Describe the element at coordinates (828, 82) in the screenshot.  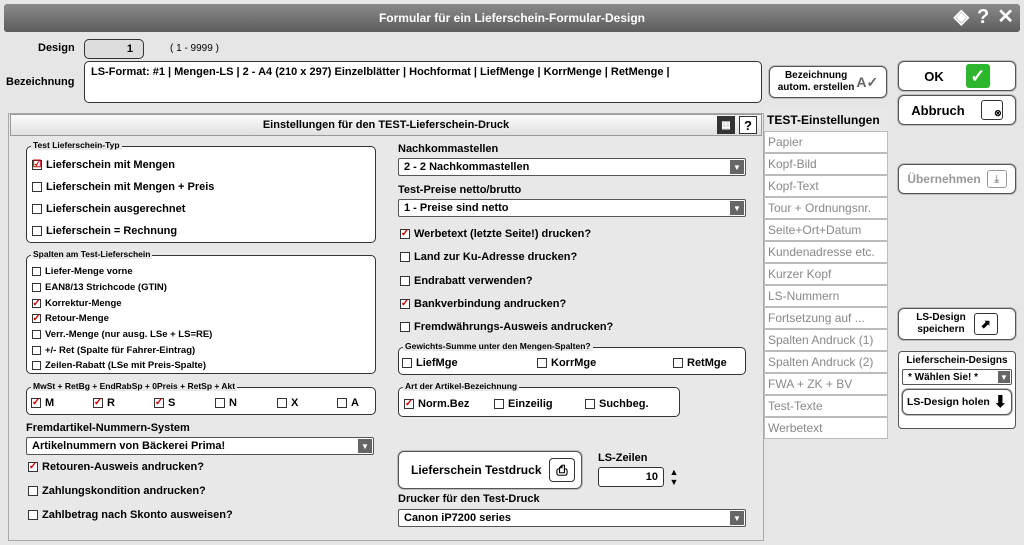
I see `auto-bezeichnung-button: Bezeichnung autom. erstellen A✓` at that location.